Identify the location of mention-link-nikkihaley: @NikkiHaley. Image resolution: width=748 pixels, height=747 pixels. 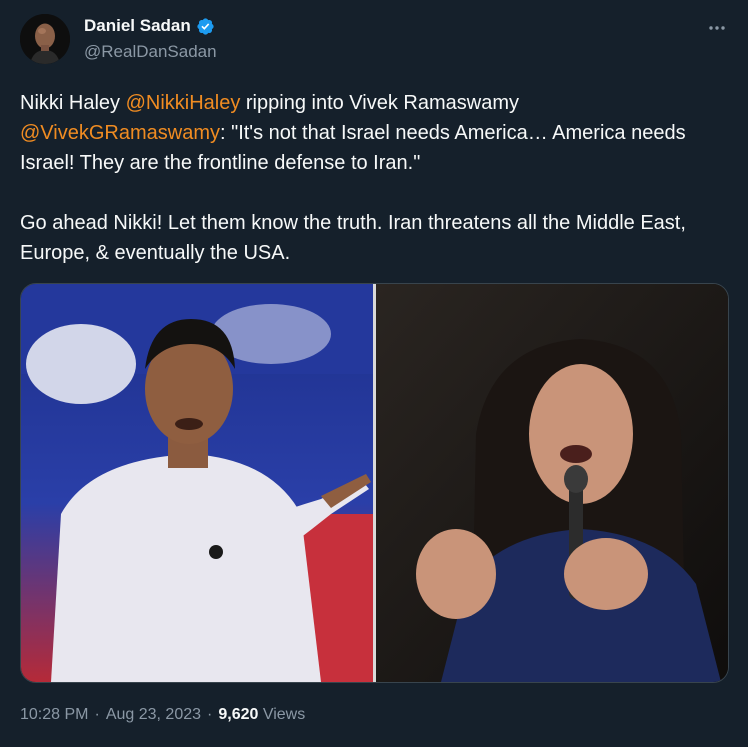
(183, 103).